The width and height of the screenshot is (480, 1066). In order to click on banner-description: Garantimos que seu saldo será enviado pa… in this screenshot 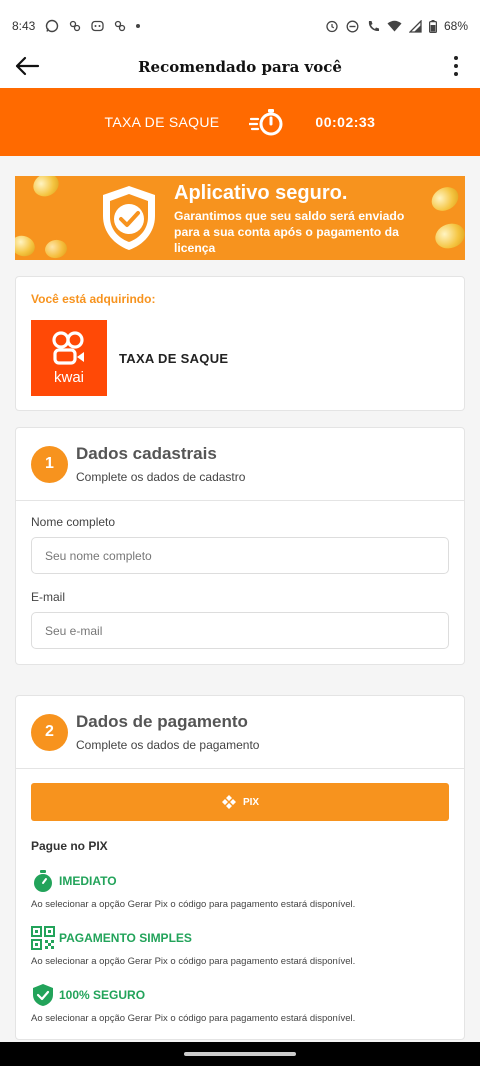, I will do `click(289, 232)`.